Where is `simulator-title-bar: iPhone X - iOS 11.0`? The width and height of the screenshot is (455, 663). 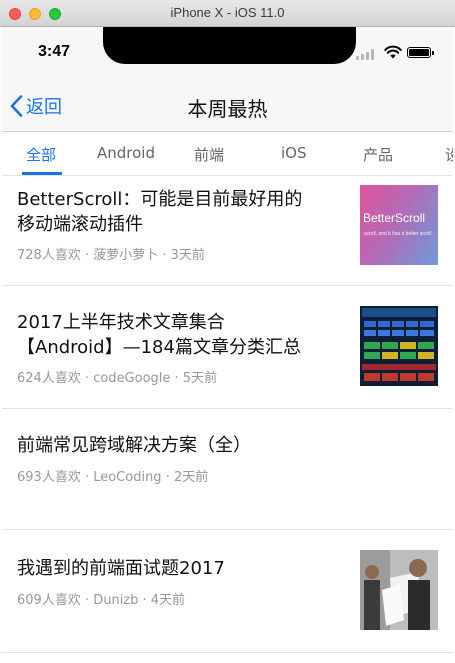
simulator-title-bar: iPhone X - iOS 11.0 is located at coordinates (227, 13).